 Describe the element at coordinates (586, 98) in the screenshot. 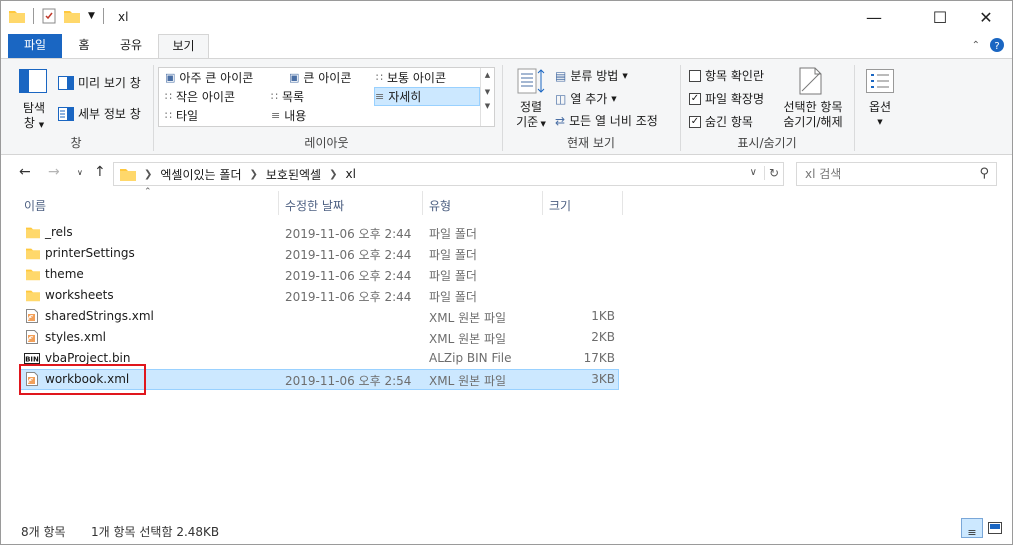

I see `add-columns-button: ◫ 열 추가 ▼` at that location.